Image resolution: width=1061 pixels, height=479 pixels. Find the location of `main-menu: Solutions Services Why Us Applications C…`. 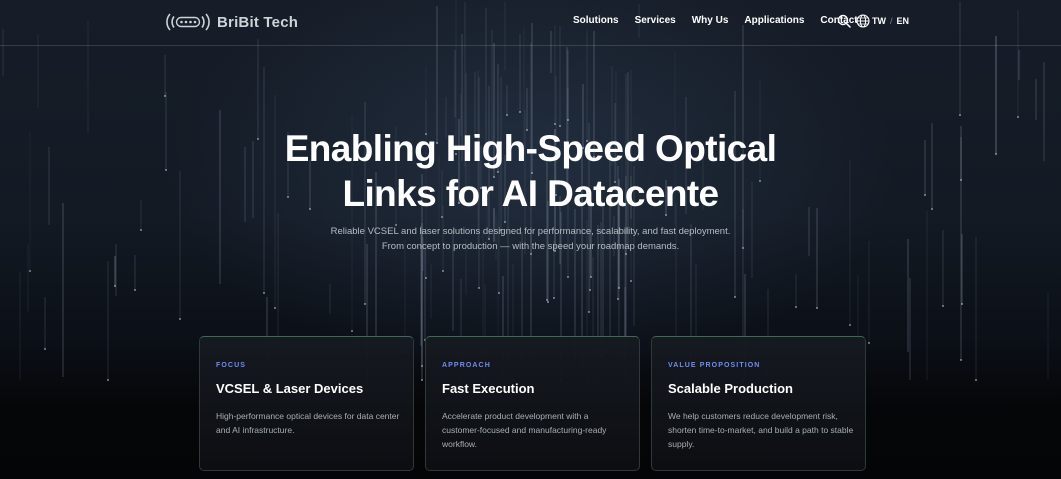

main-menu: Solutions Services Why Us Applications C… is located at coordinates (715, 20).